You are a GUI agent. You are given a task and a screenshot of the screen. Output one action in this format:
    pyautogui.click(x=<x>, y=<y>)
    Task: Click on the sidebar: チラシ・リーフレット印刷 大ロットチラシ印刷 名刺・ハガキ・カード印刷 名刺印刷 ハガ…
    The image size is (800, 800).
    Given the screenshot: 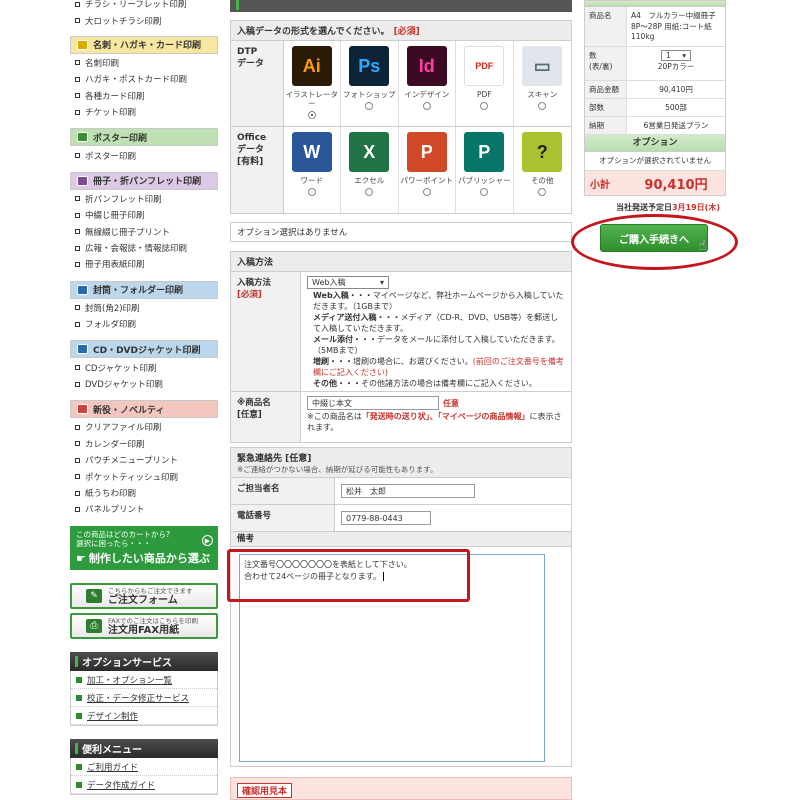 What is the action you would take?
    pyautogui.click(x=144, y=259)
    